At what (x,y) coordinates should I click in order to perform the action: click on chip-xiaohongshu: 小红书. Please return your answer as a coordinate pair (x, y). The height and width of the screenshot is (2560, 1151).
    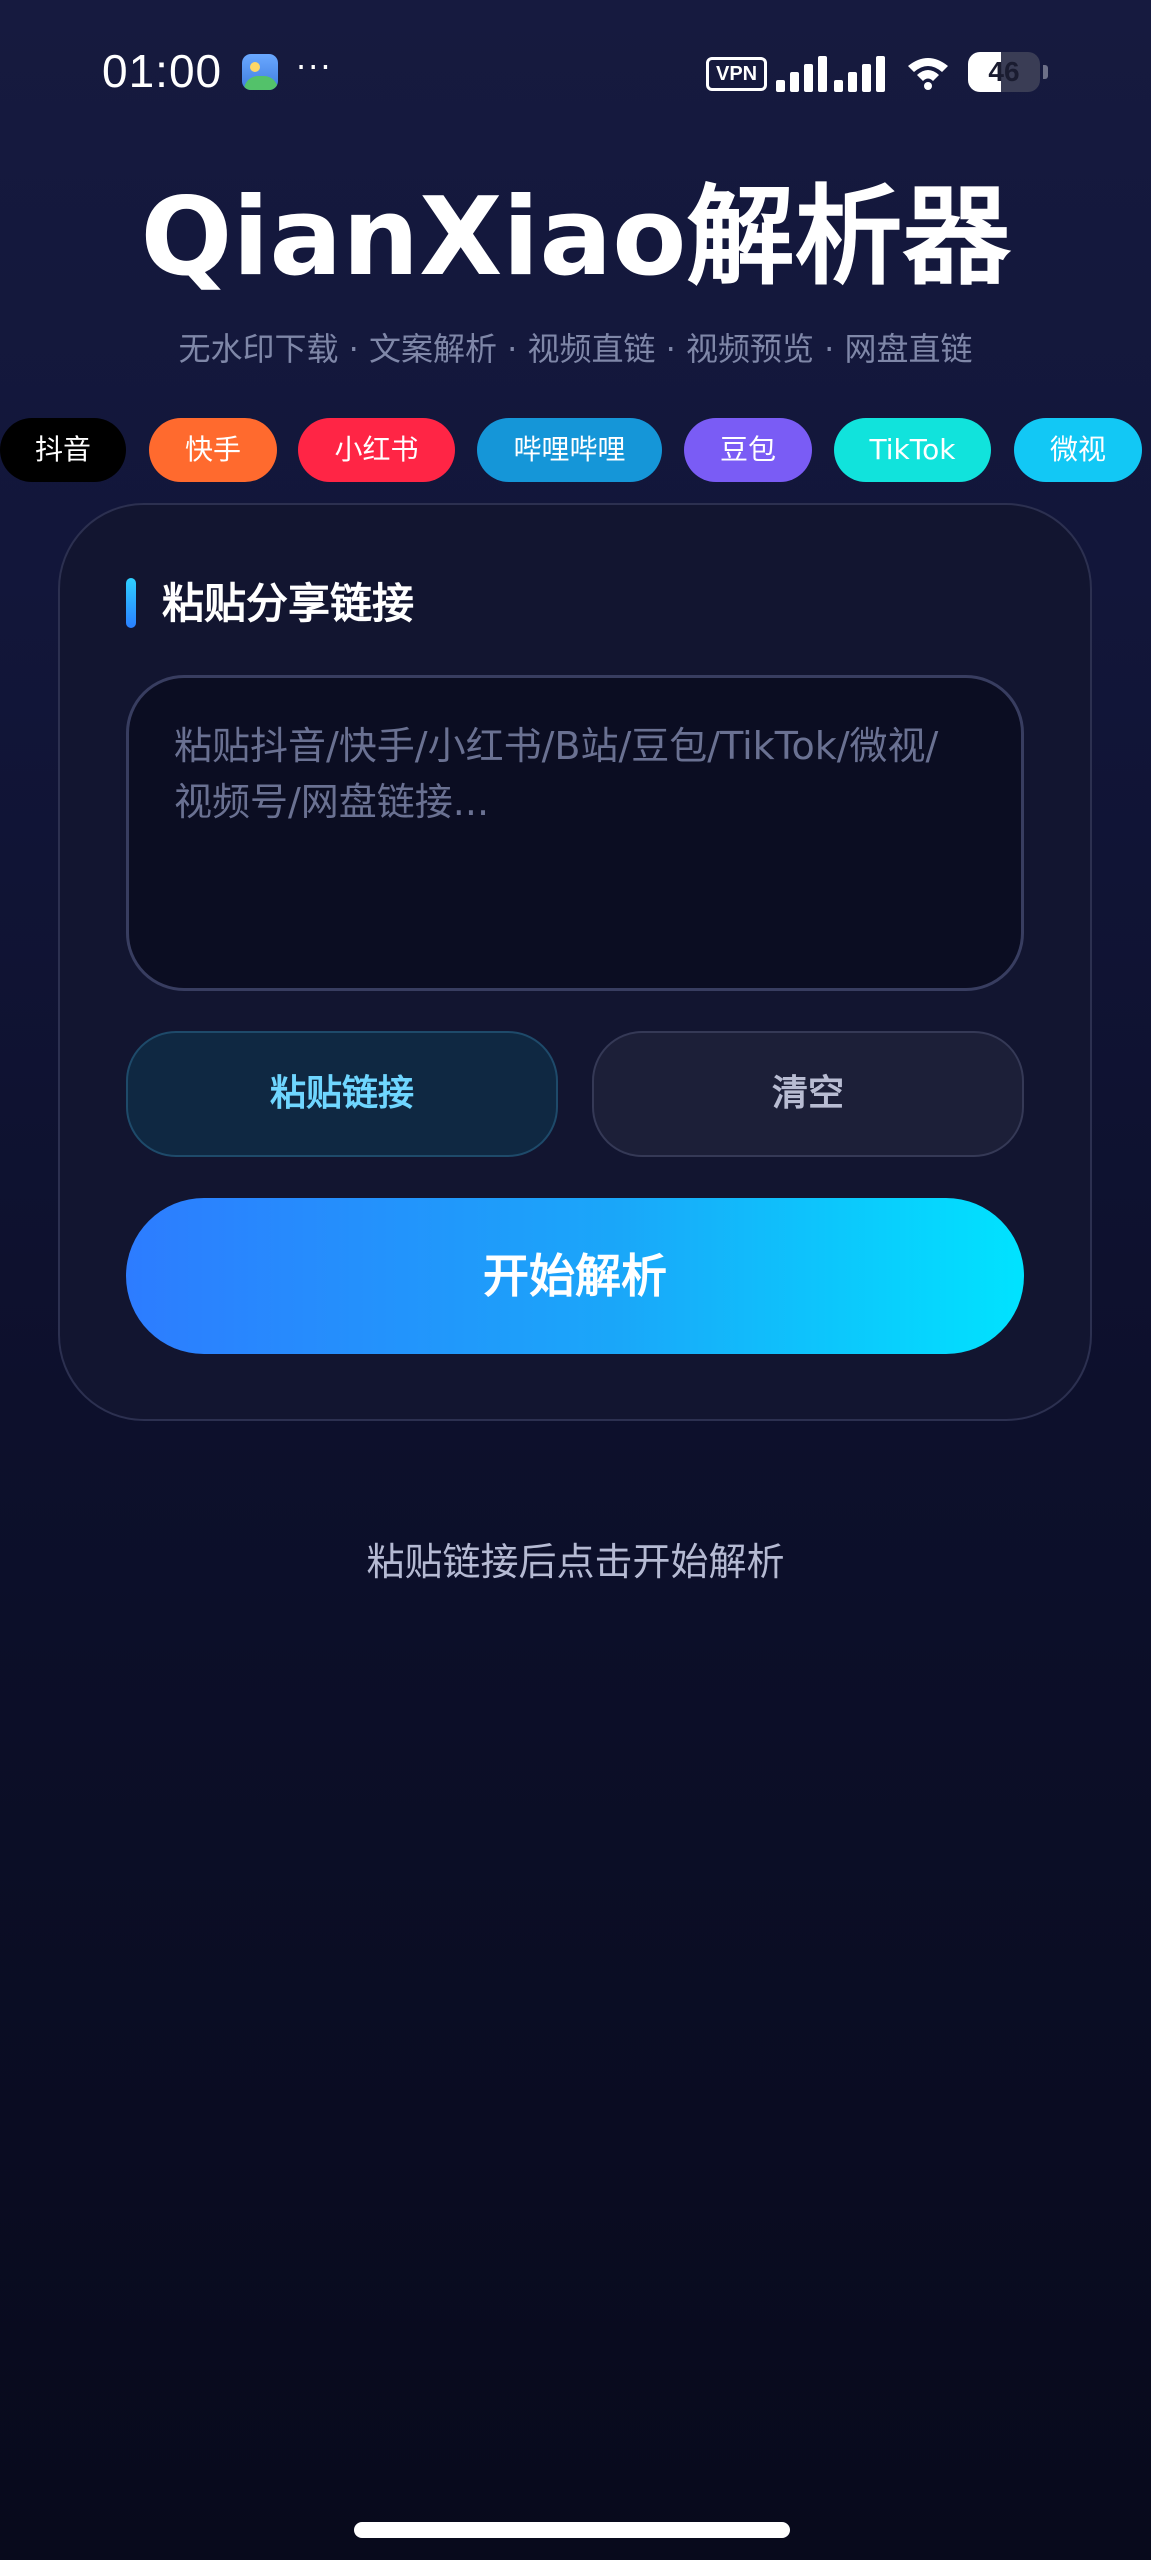
    Looking at the image, I should click on (376, 450).